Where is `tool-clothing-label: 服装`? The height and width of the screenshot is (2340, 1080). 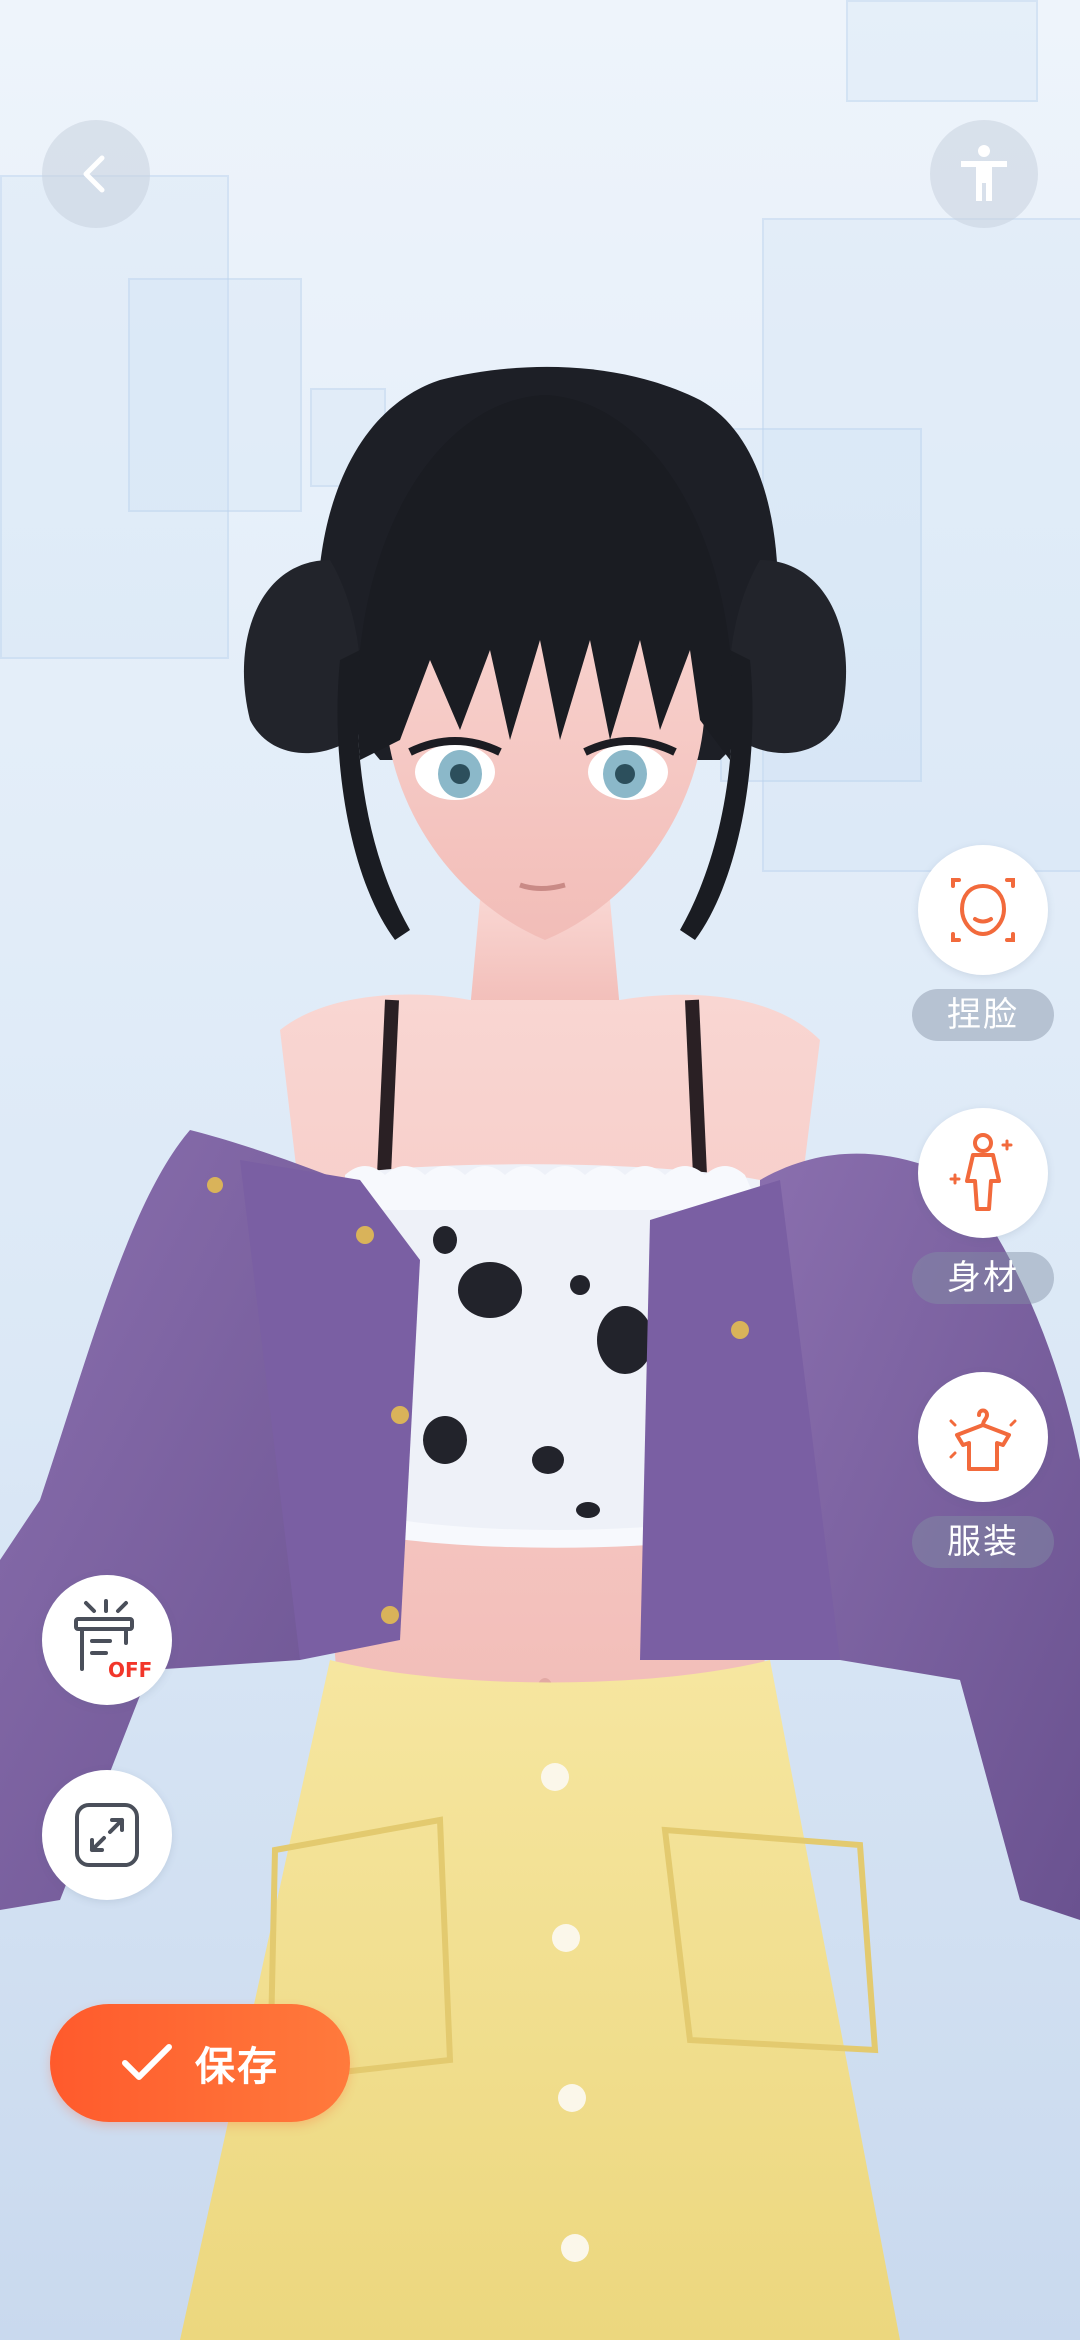 tool-clothing-label: 服装 is located at coordinates (983, 1542).